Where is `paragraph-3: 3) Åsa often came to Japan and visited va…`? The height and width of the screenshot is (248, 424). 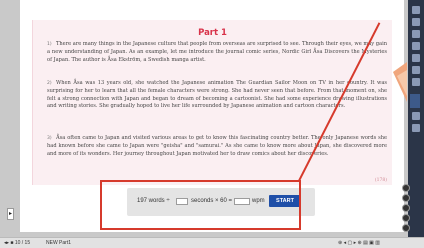
paragraph-3: 3) Åsa often came to Japan and visited va… is located at coordinates (217, 146).